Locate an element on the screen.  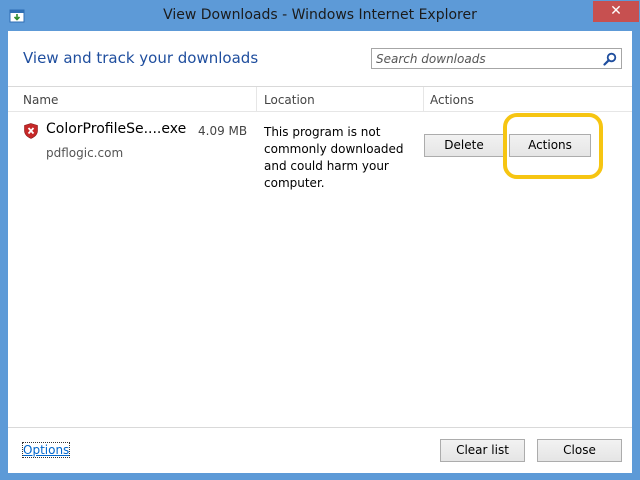
file-size: 4.09 MB is located at coordinates (223, 131).